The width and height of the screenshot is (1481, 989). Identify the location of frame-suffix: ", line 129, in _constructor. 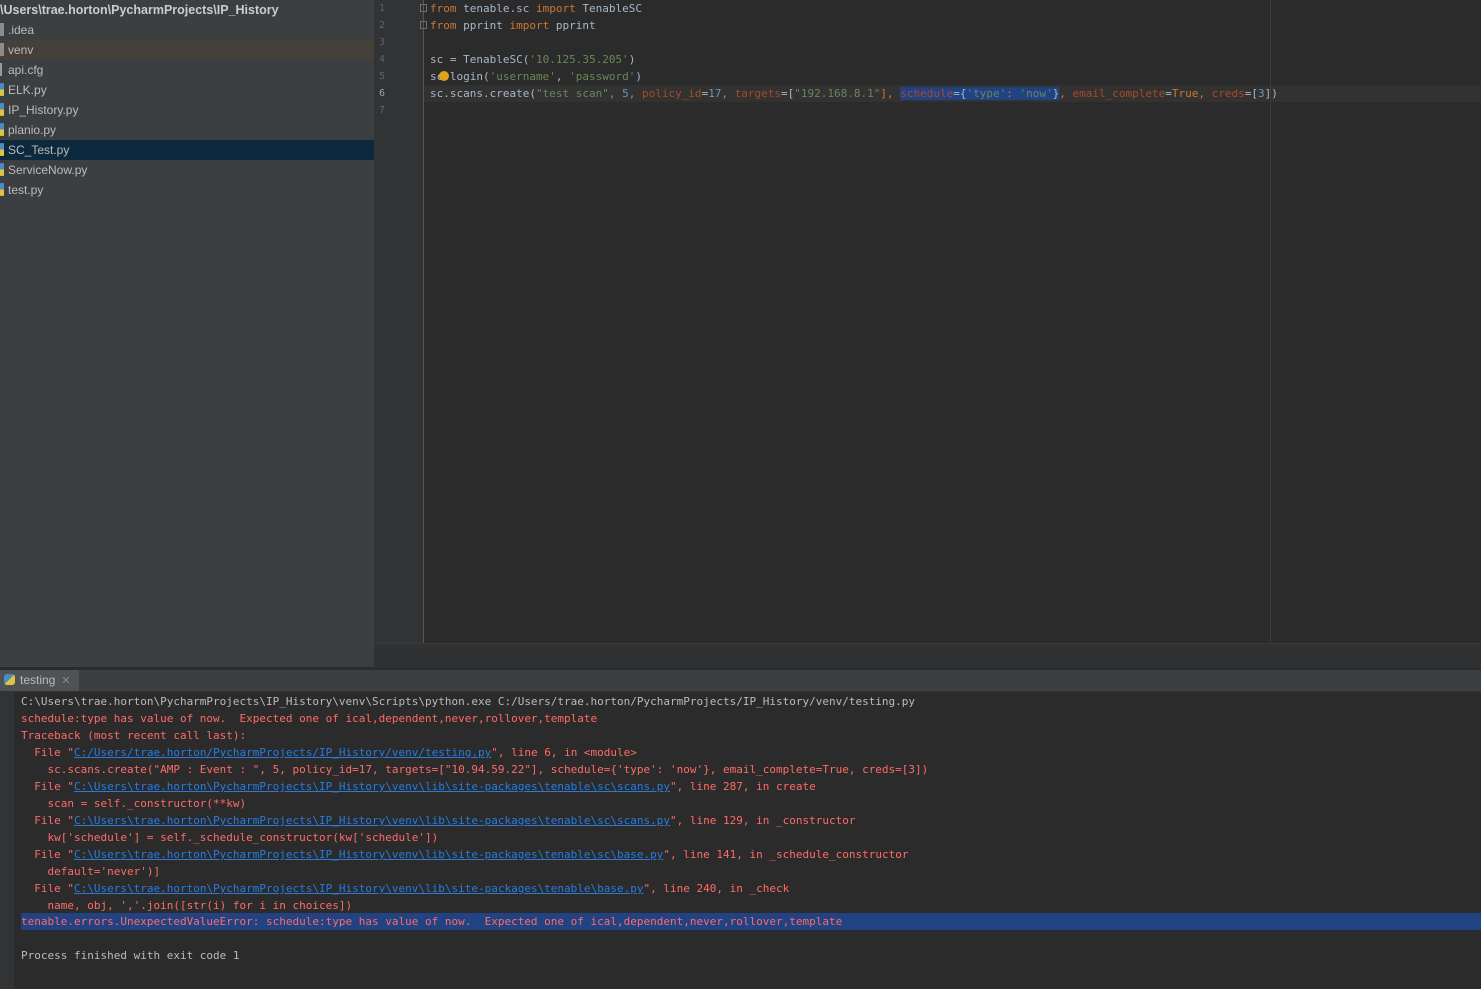
(763, 820).